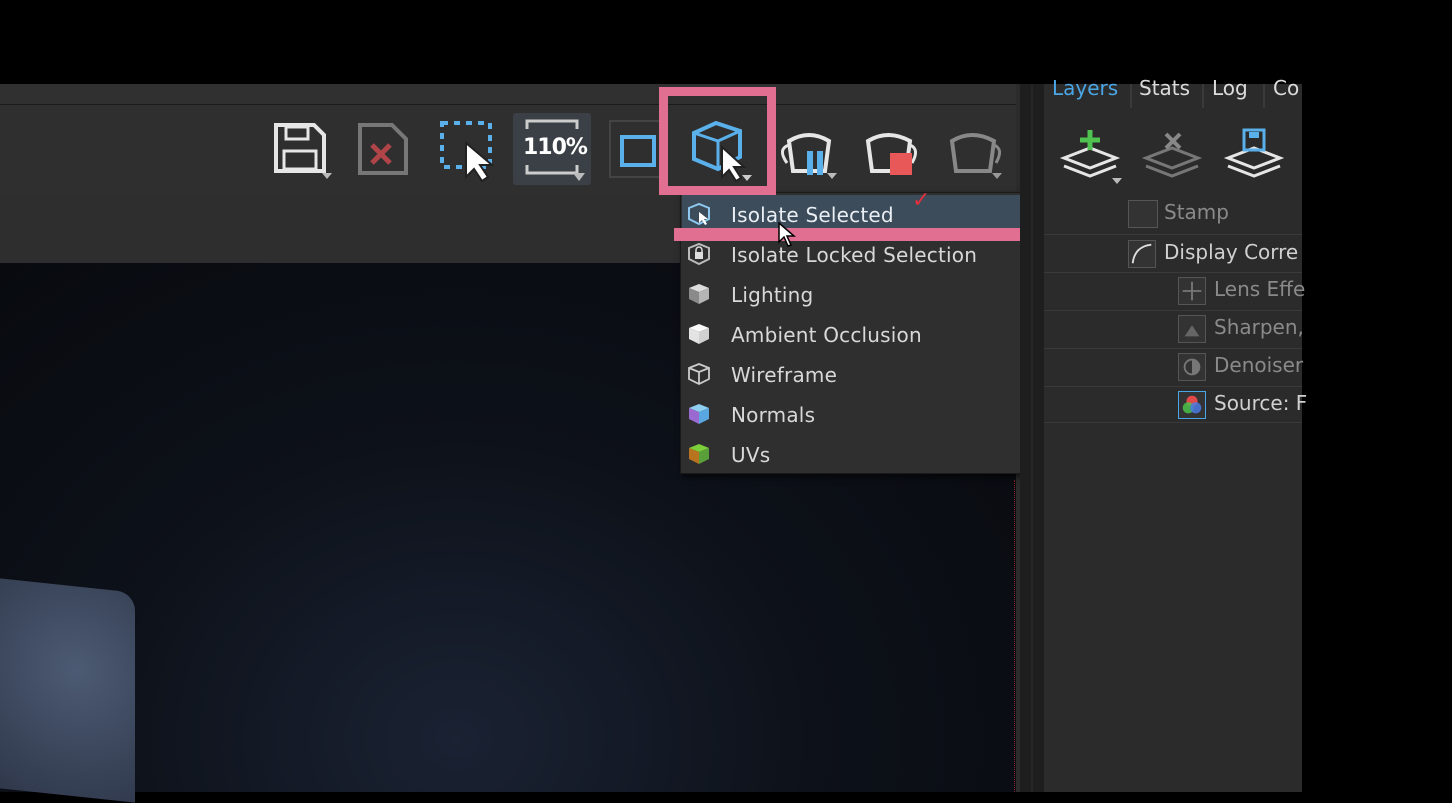 The width and height of the screenshot is (1452, 803). What do you see at coordinates (1015, 636) in the screenshot?
I see `viewport-region-border` at bounding box center [1015, 636].